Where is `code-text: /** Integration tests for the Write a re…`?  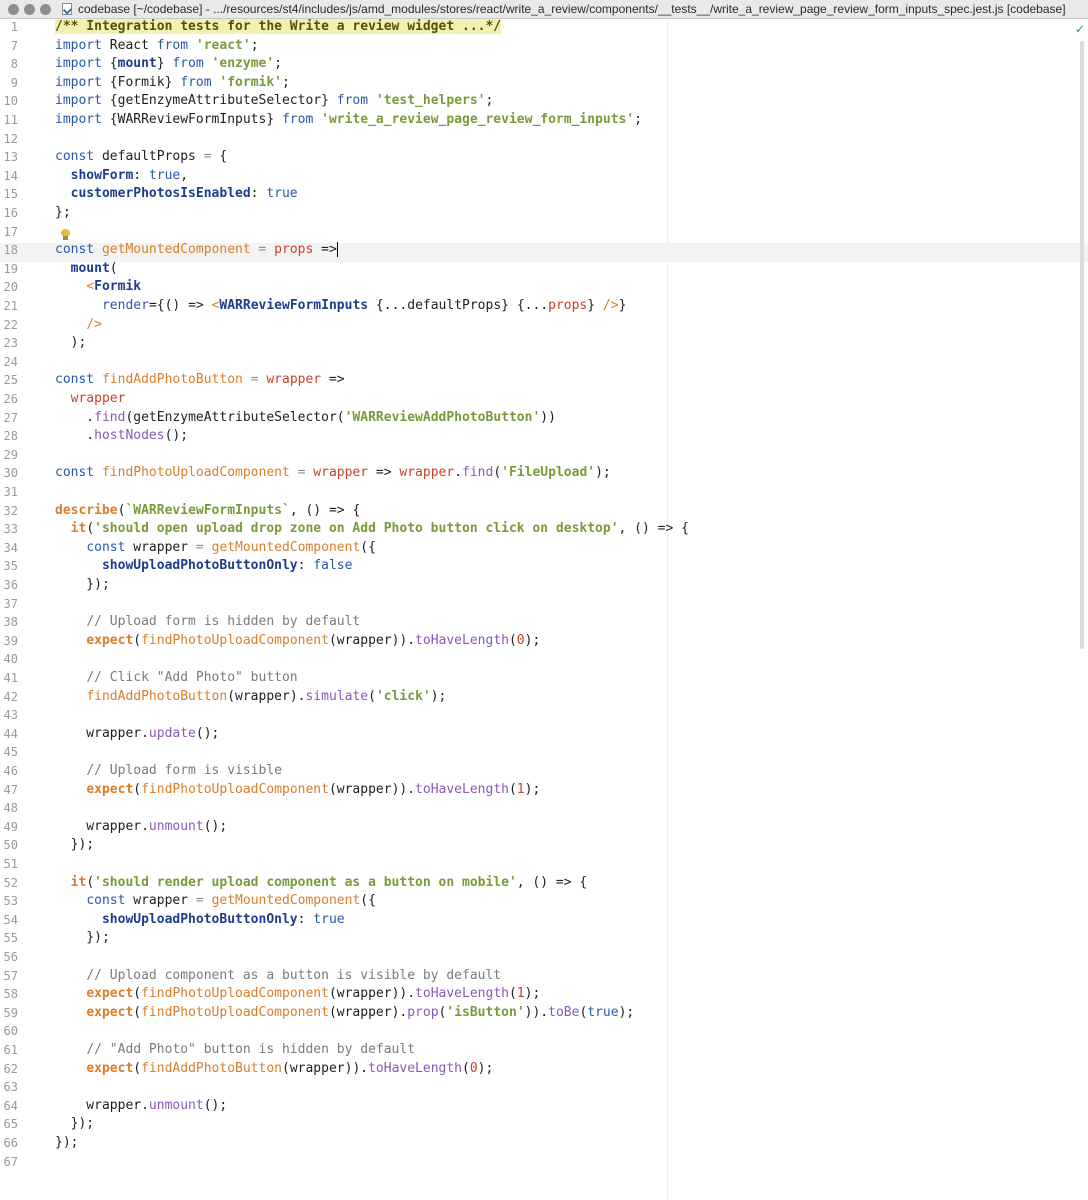 code-text: /** Integration tests for the Write a re… is located at coordinates (278, 27).